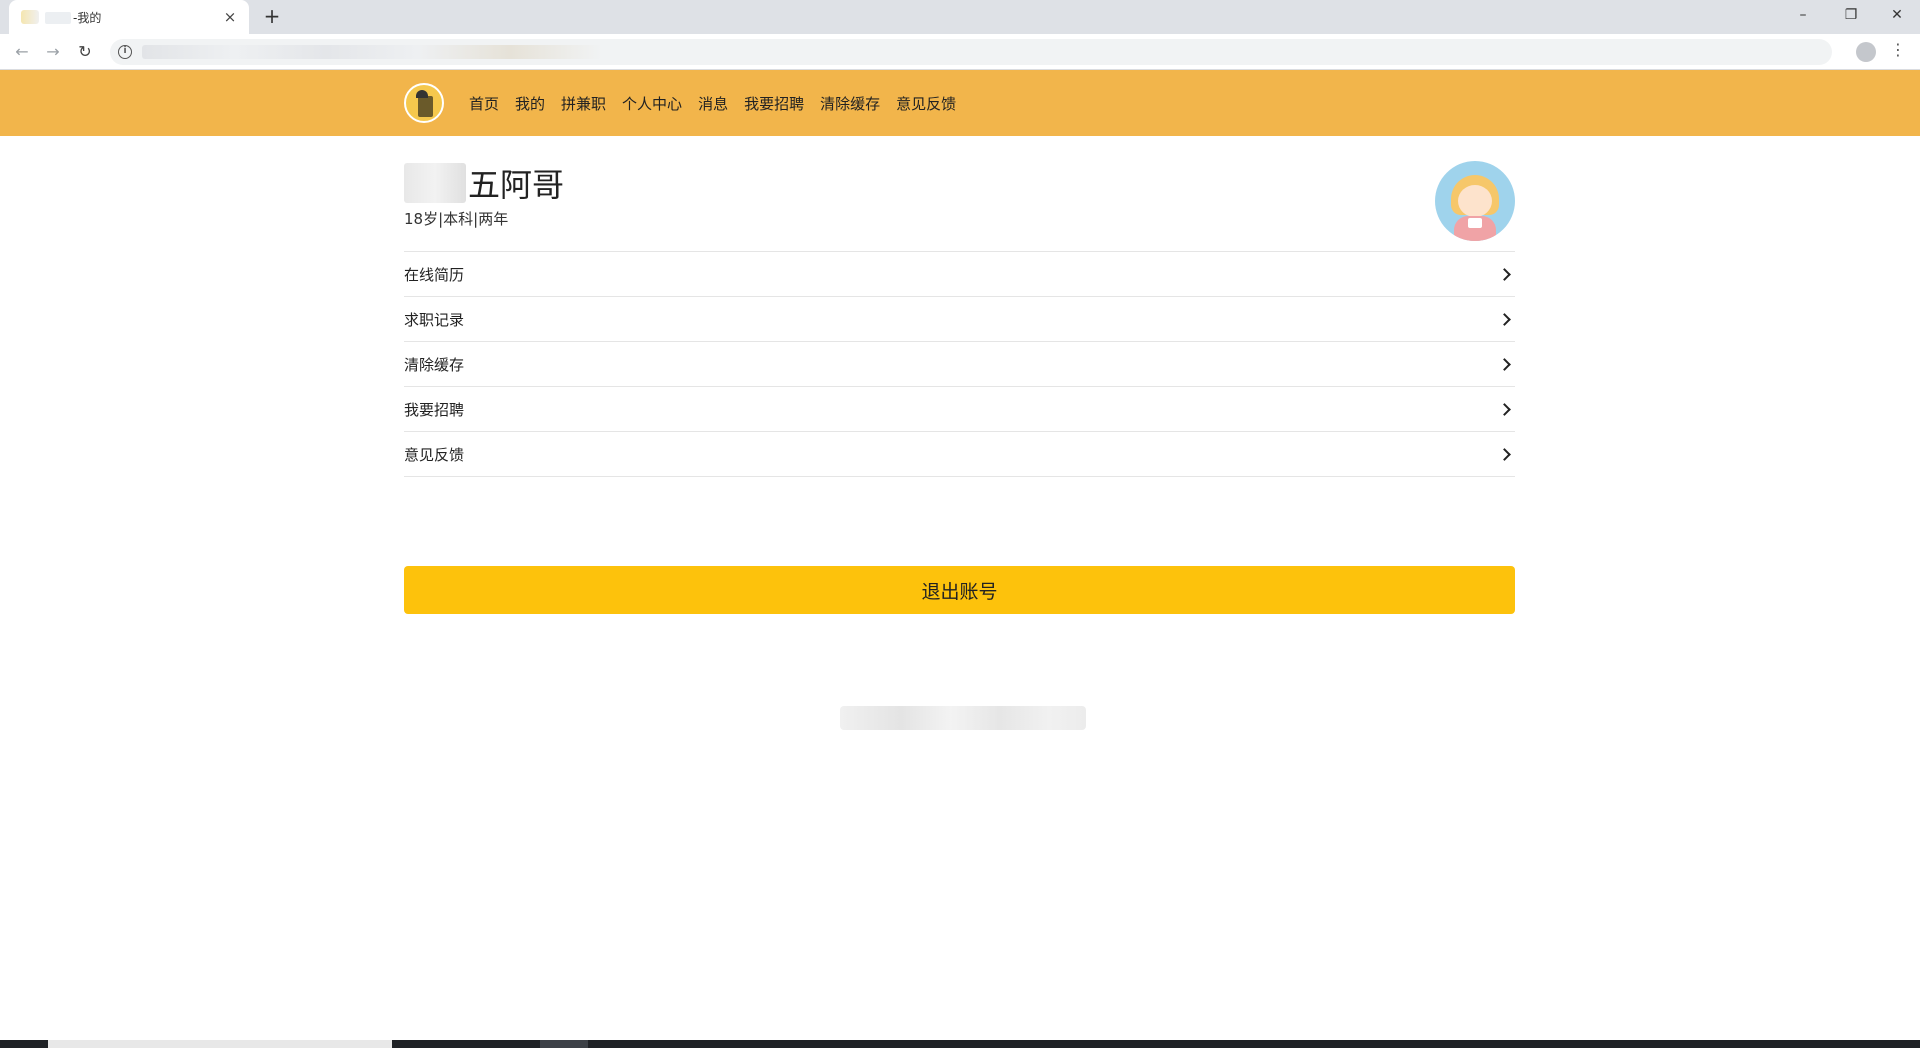 The width and height of the screenshot is (1920, 1048). Describe the element at coordinates (372, 52) in the screenshot. I see `redacted-url` at that location.